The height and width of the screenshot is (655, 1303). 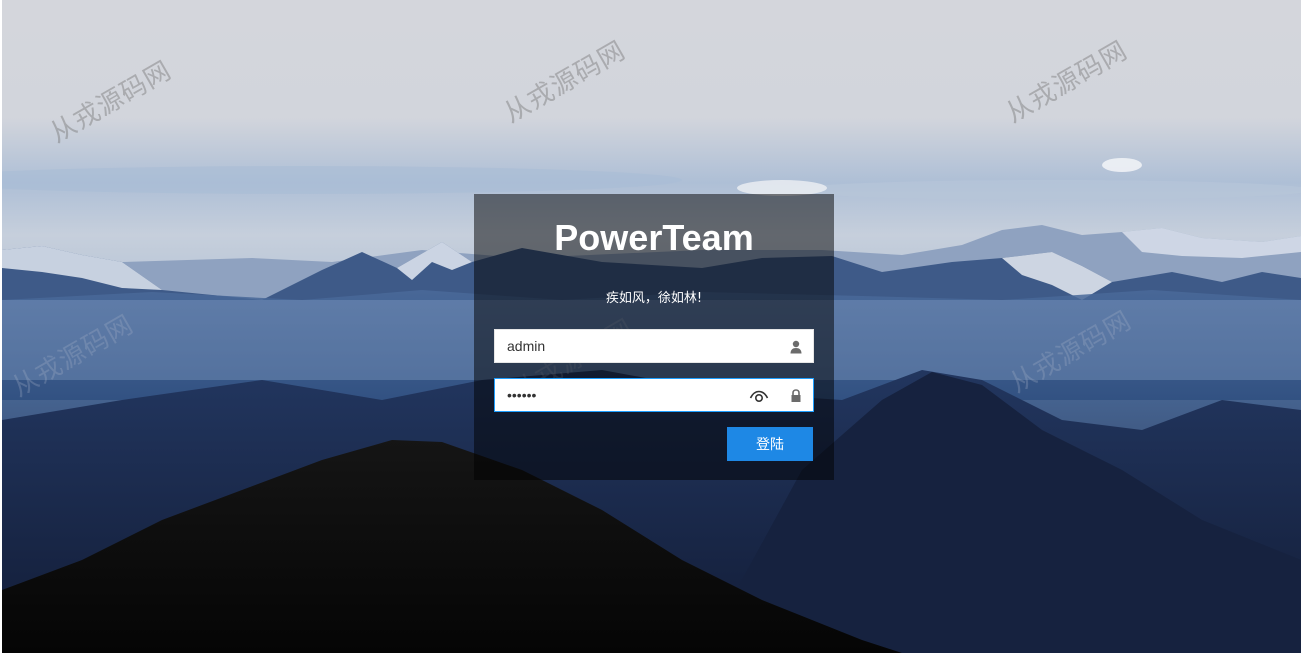 I want to click on login-panel: PowerTeam 疾如风，徐如林! admin •••••• 登陆, so click(x=654, y=337).